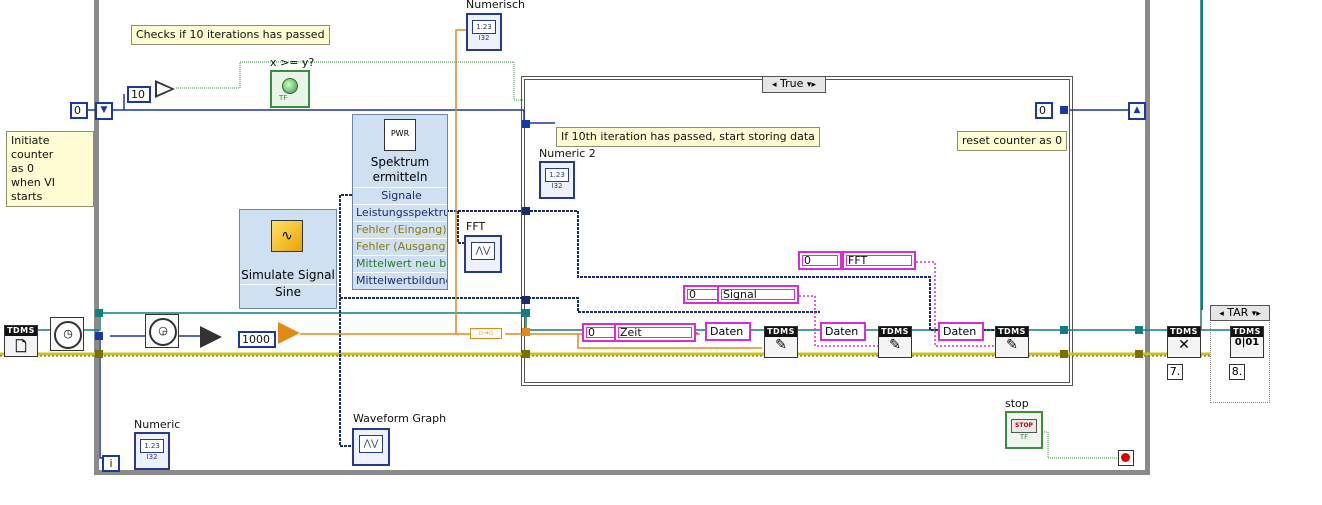  Describe the element at coordinates (1017, 403) in the screenshot. I see `stop-label: stop` at that location.